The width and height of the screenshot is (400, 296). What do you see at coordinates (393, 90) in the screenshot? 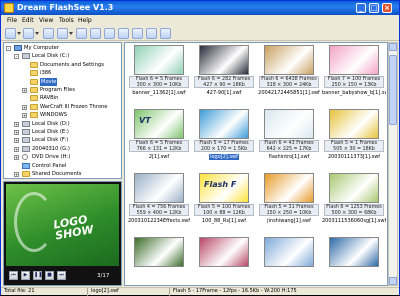
I see `scroll-thumb` at bounding box center [393, 90].